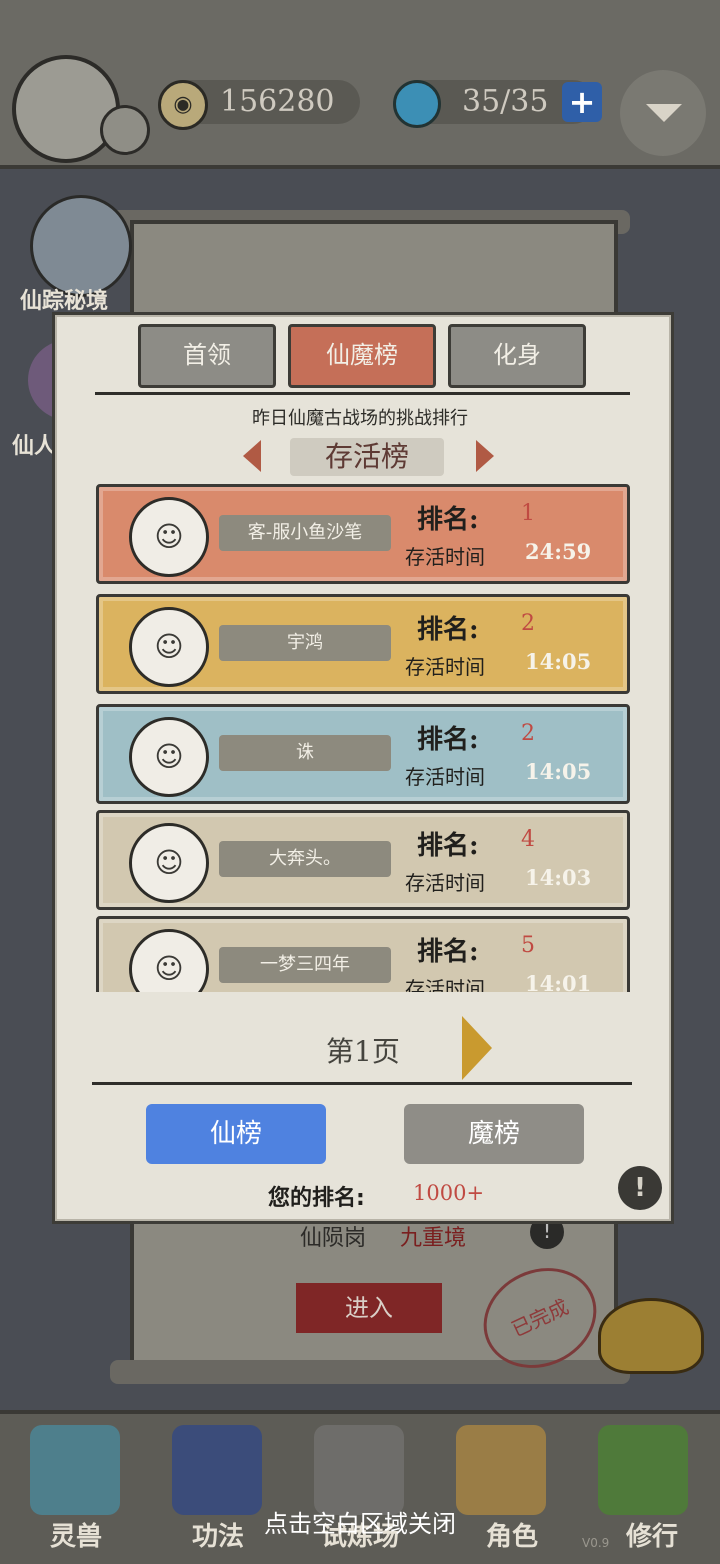 The height and width of the screenshot is (1564, 720). Describe the element at coordinates (305, 859) in the screenshot. I see `player-name: 大奔头。` at that location.